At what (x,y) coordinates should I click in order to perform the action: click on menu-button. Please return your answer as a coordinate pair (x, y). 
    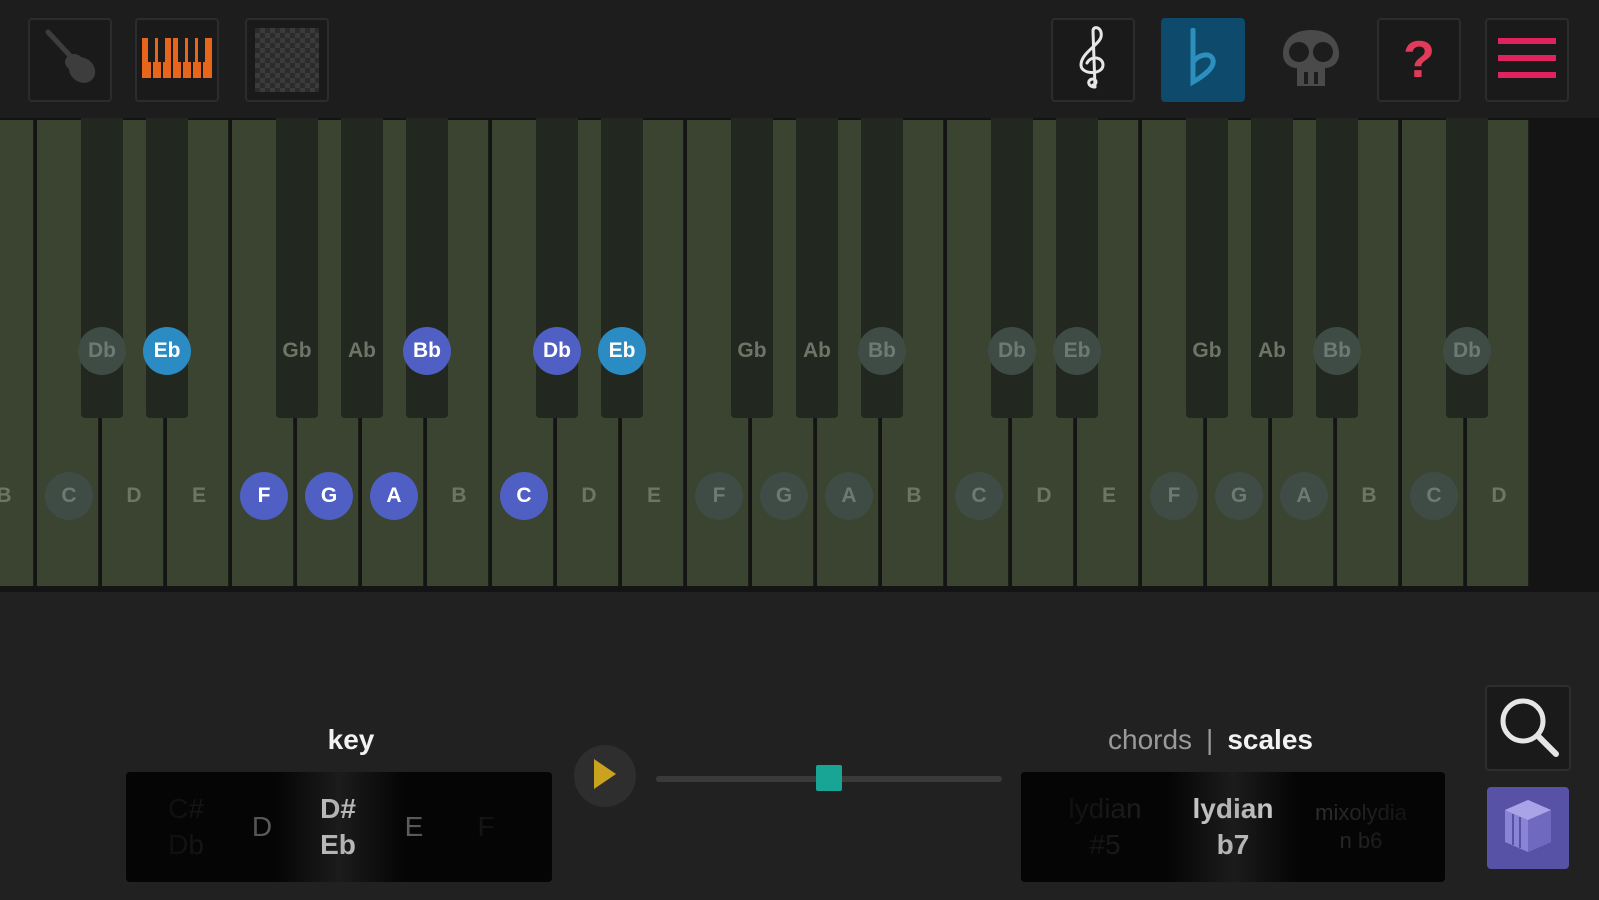
    Looking at the image, I should click on (1527, 60).